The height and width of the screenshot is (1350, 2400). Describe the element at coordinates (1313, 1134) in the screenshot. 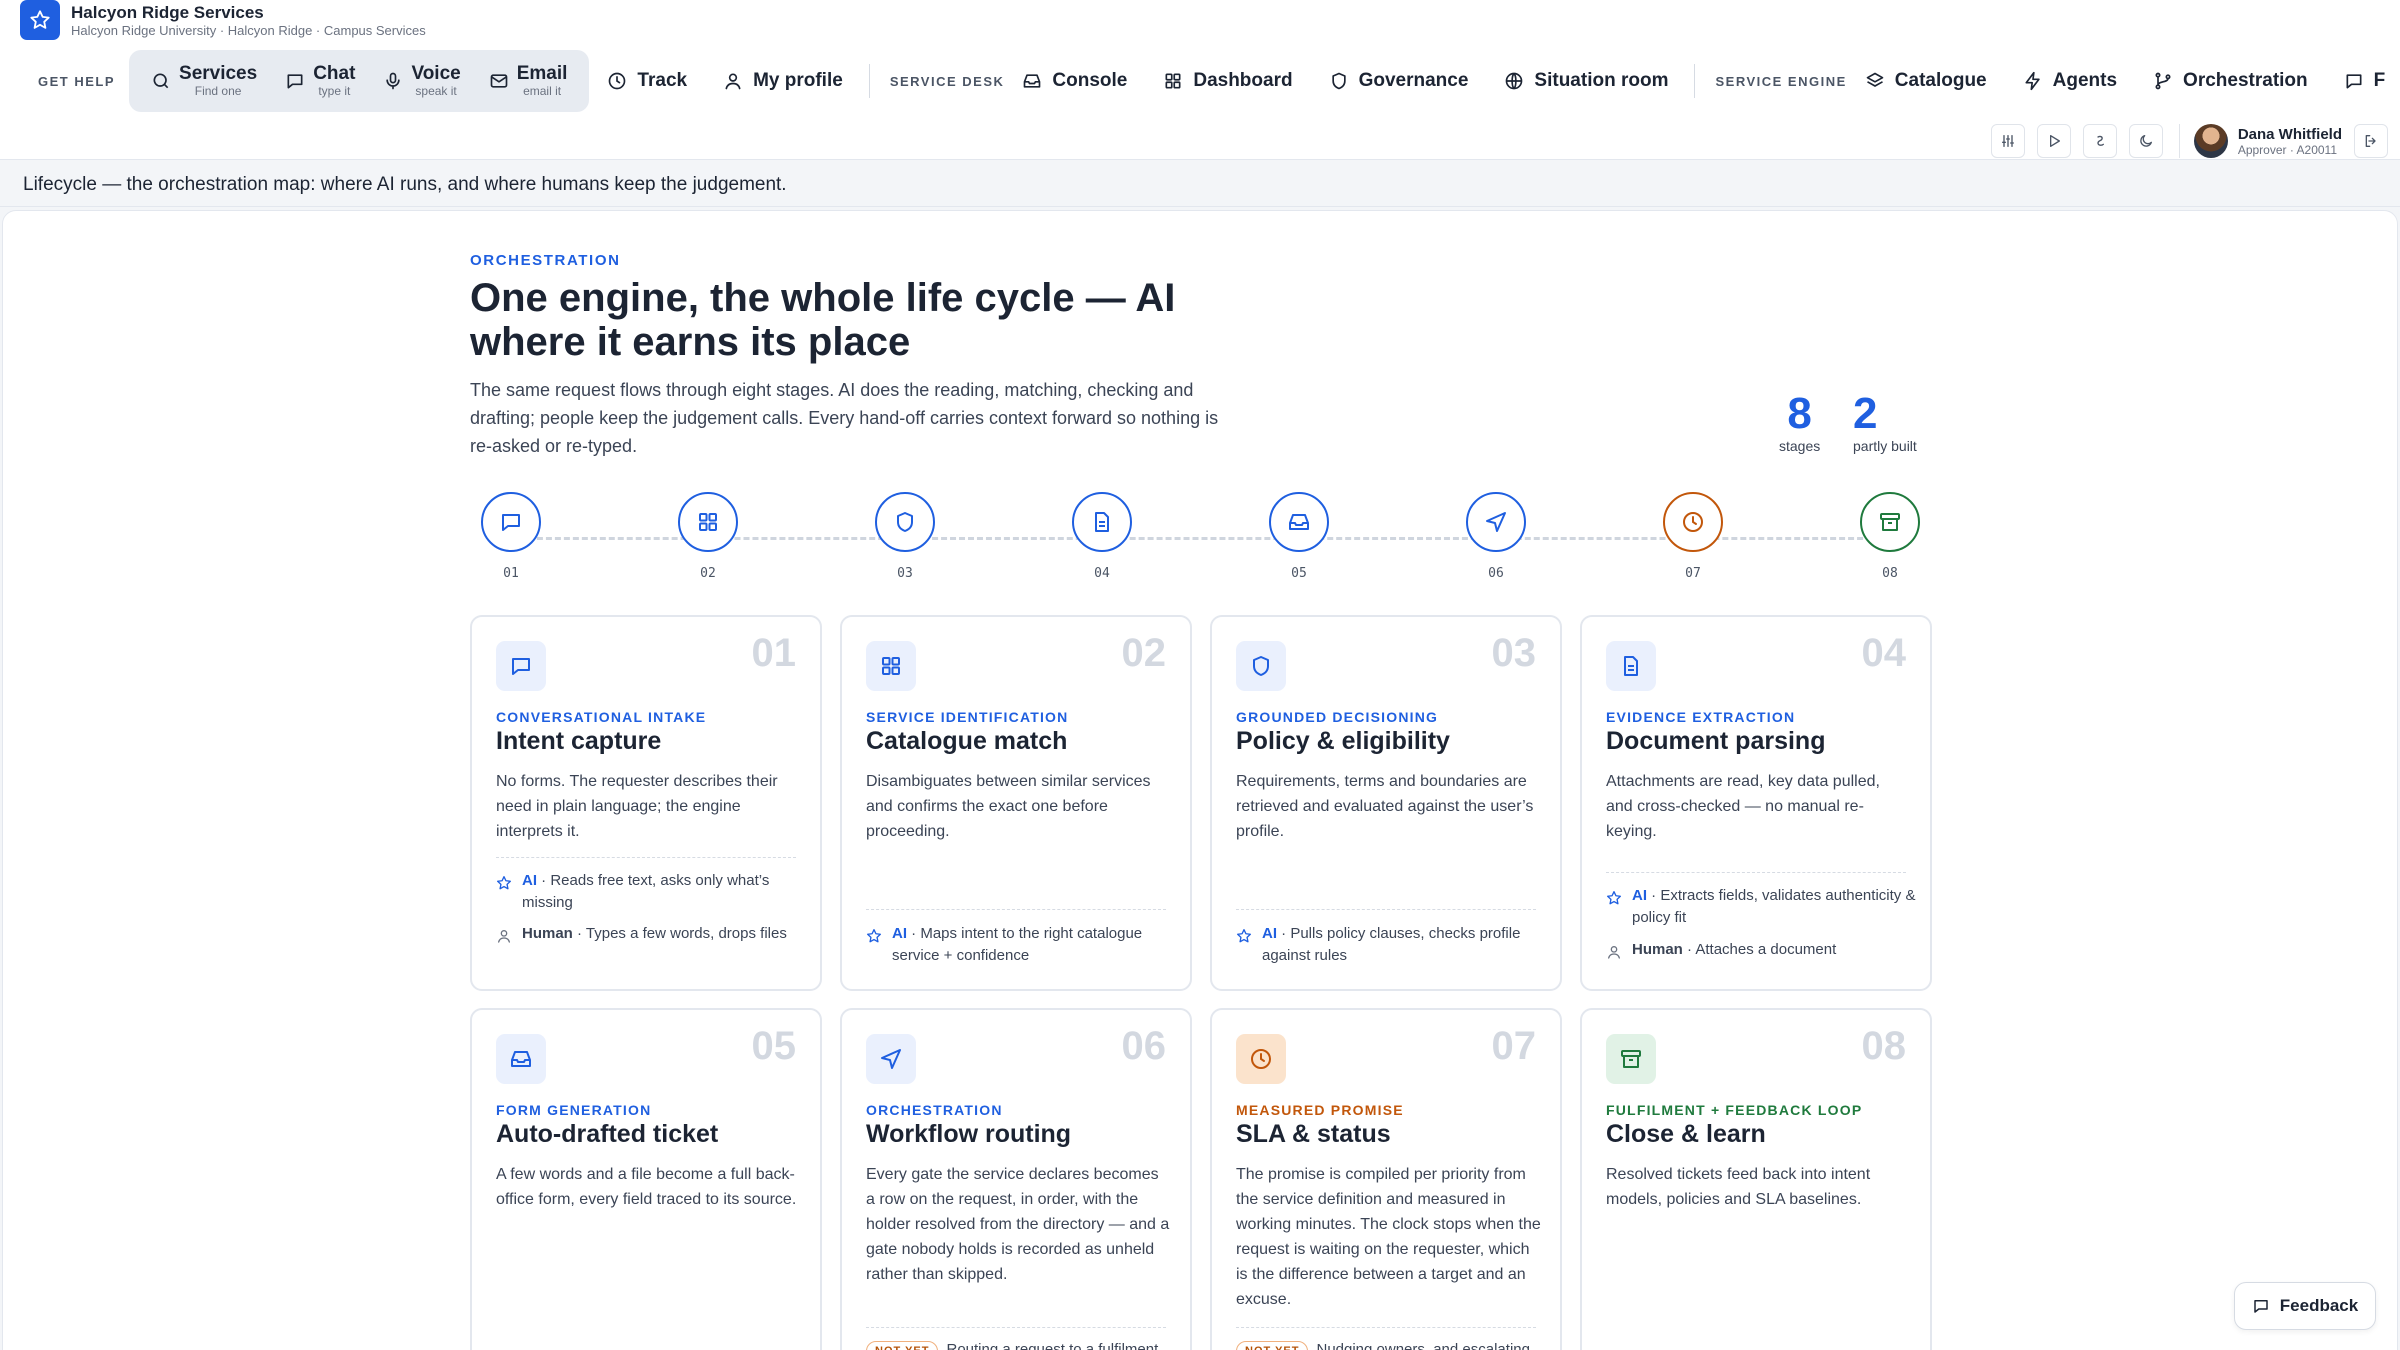

I see `card-title: SLA & status` at that location.